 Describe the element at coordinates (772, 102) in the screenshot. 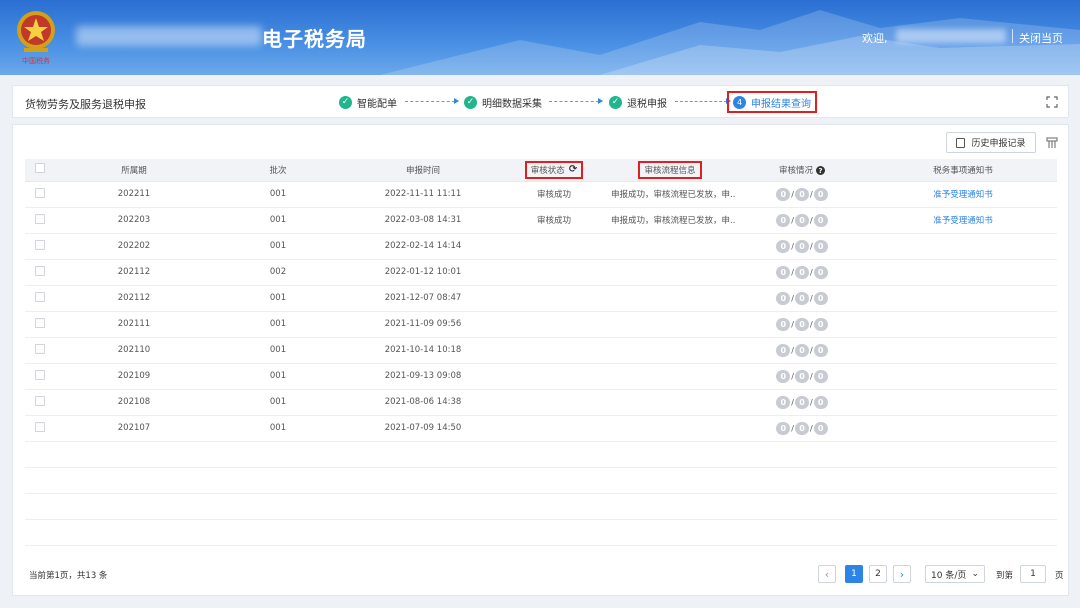

I see `step-result-query: 4 申报结果查询` at that location.